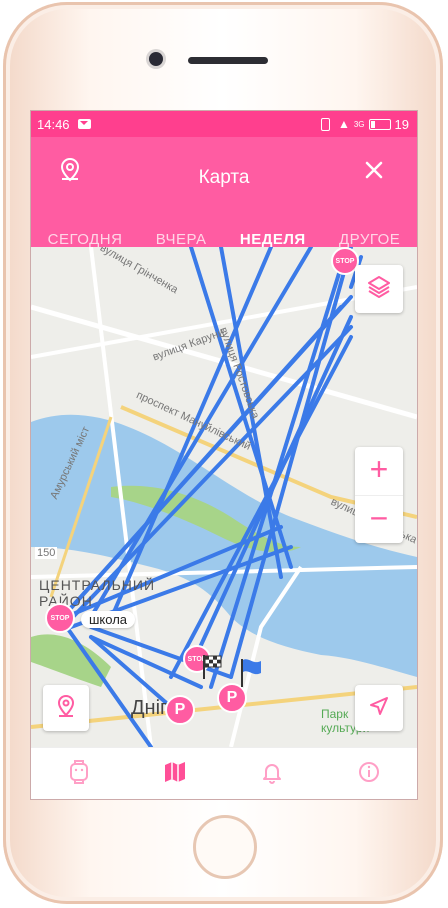  I want to click on wifi-icon: ▲, so click(343, 124).